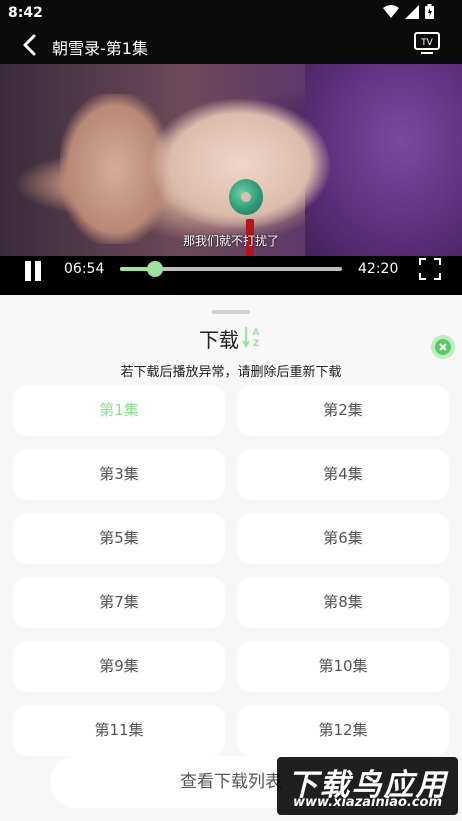 Image resolution: width=462 pixels, height=821 pixels. I want to click on wifi-icon, so click(391, 11).